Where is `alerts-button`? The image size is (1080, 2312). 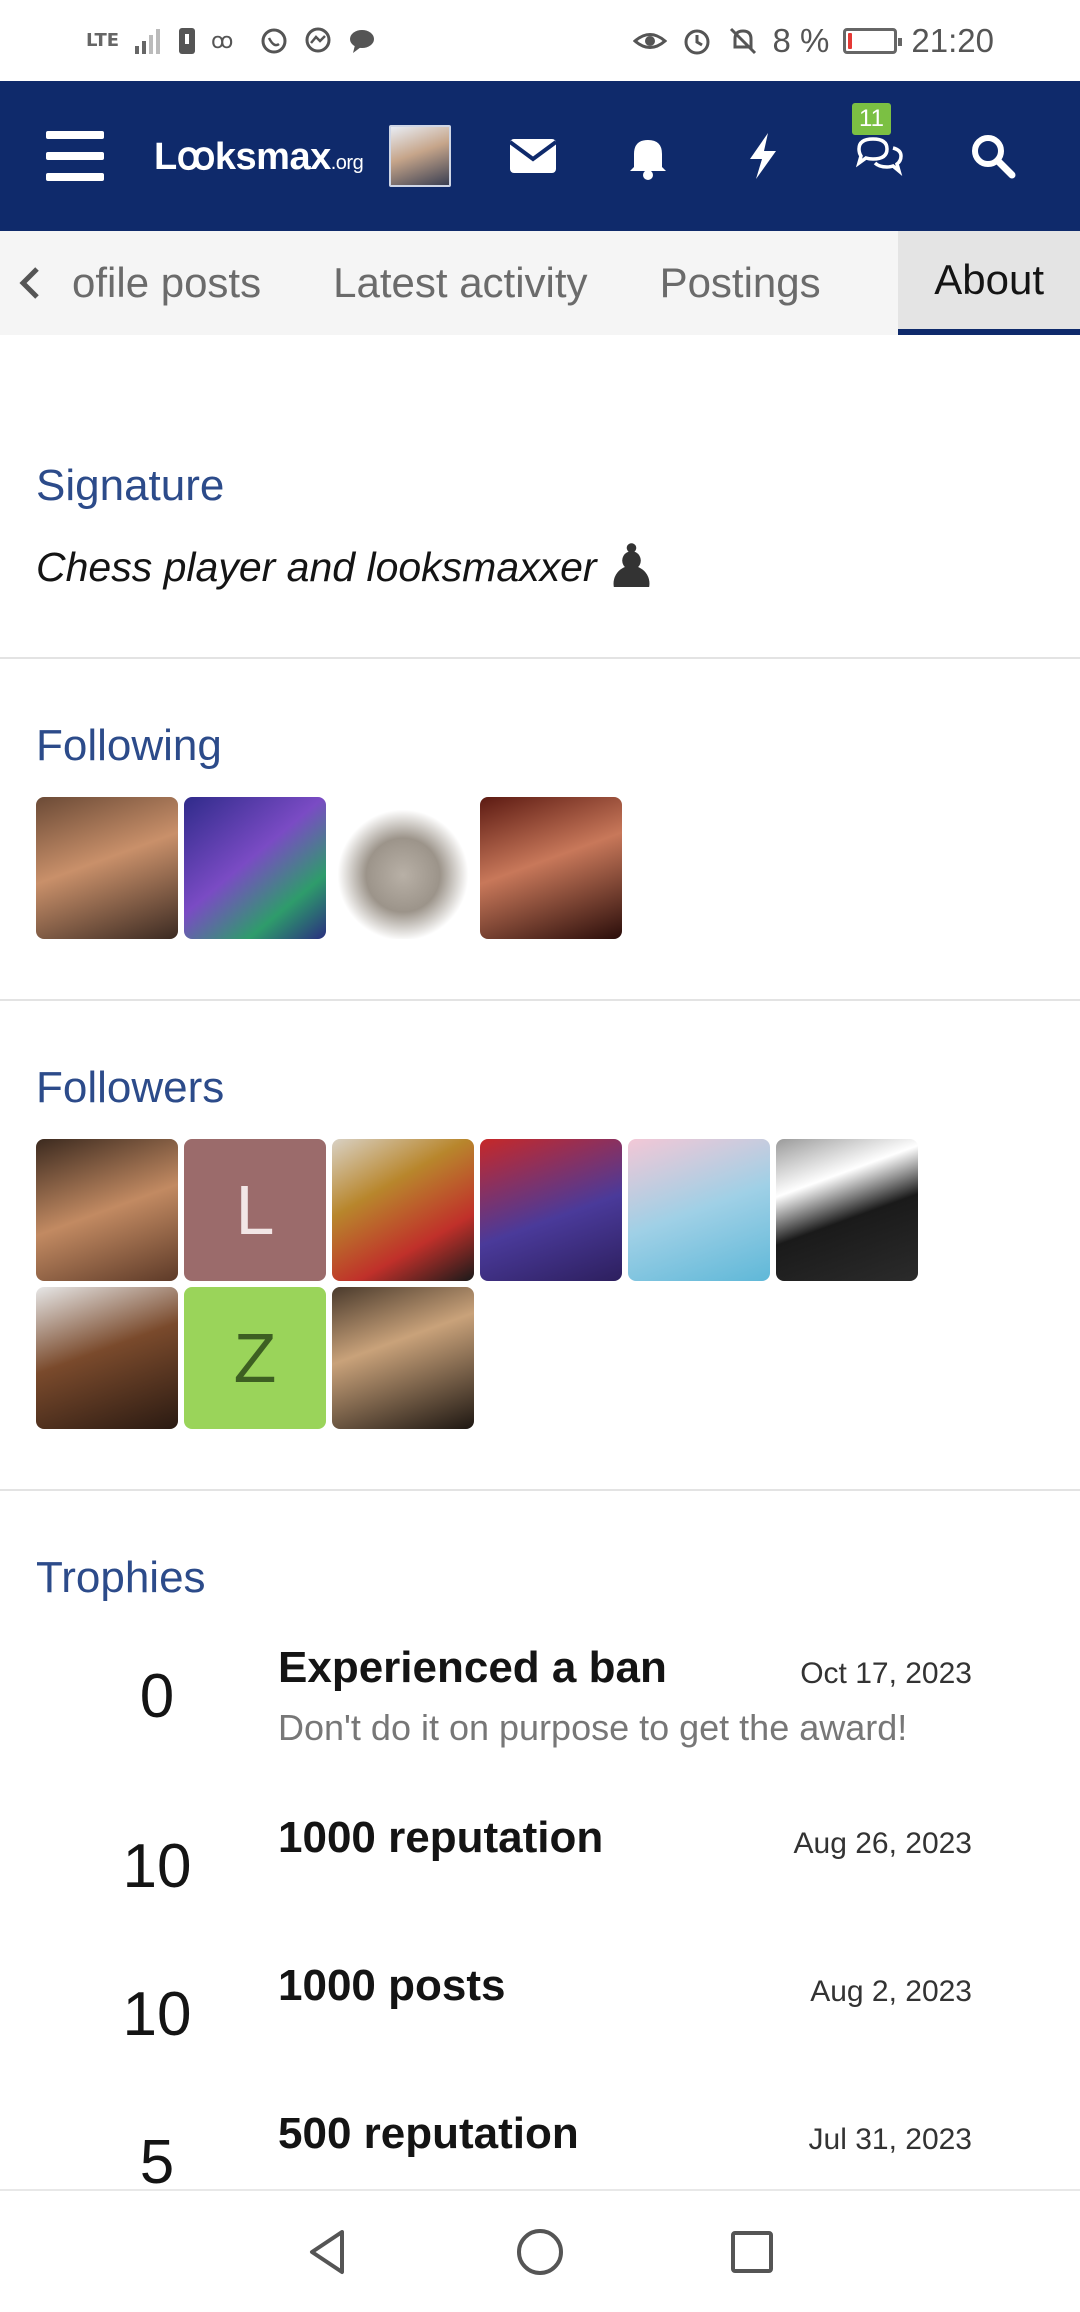 alerts-button is located at coordinates (647, 156).